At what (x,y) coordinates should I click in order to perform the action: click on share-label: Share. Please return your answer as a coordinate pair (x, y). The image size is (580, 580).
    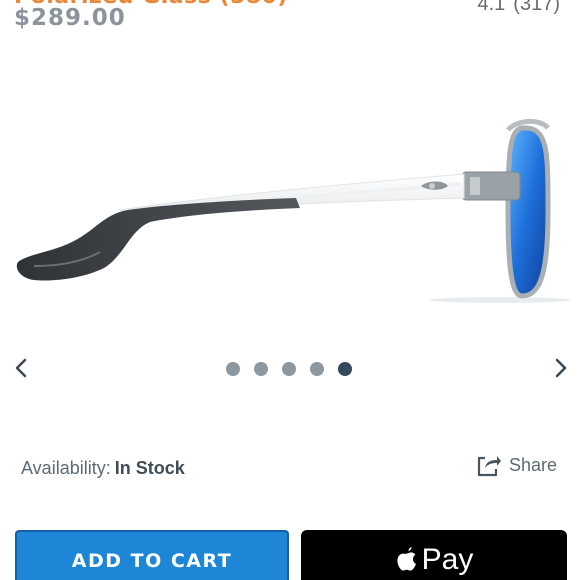
    Looking at the image, I should click on (533, 464).